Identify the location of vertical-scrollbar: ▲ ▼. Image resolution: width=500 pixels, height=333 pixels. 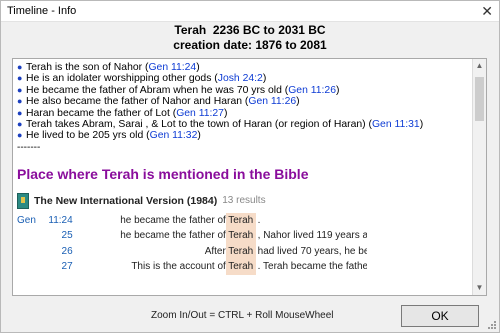
(479, 177).